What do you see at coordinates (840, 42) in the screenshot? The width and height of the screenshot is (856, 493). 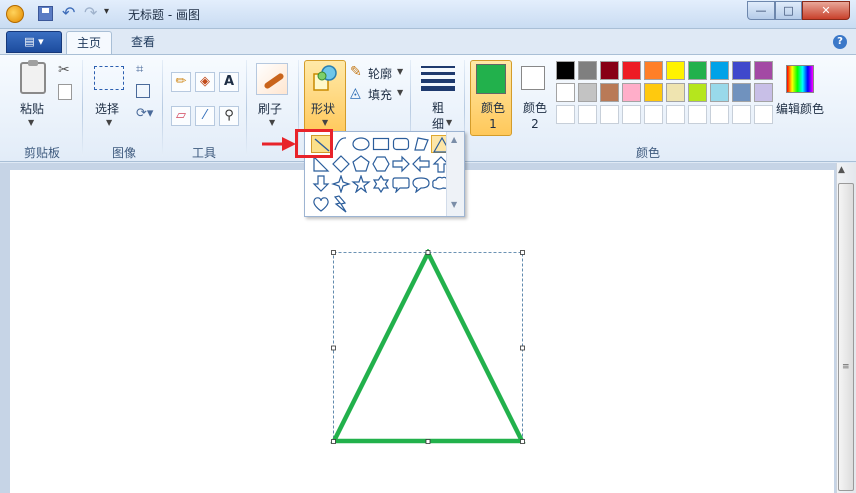 I see `help-icon: ?` at bounding box center [840, 42].